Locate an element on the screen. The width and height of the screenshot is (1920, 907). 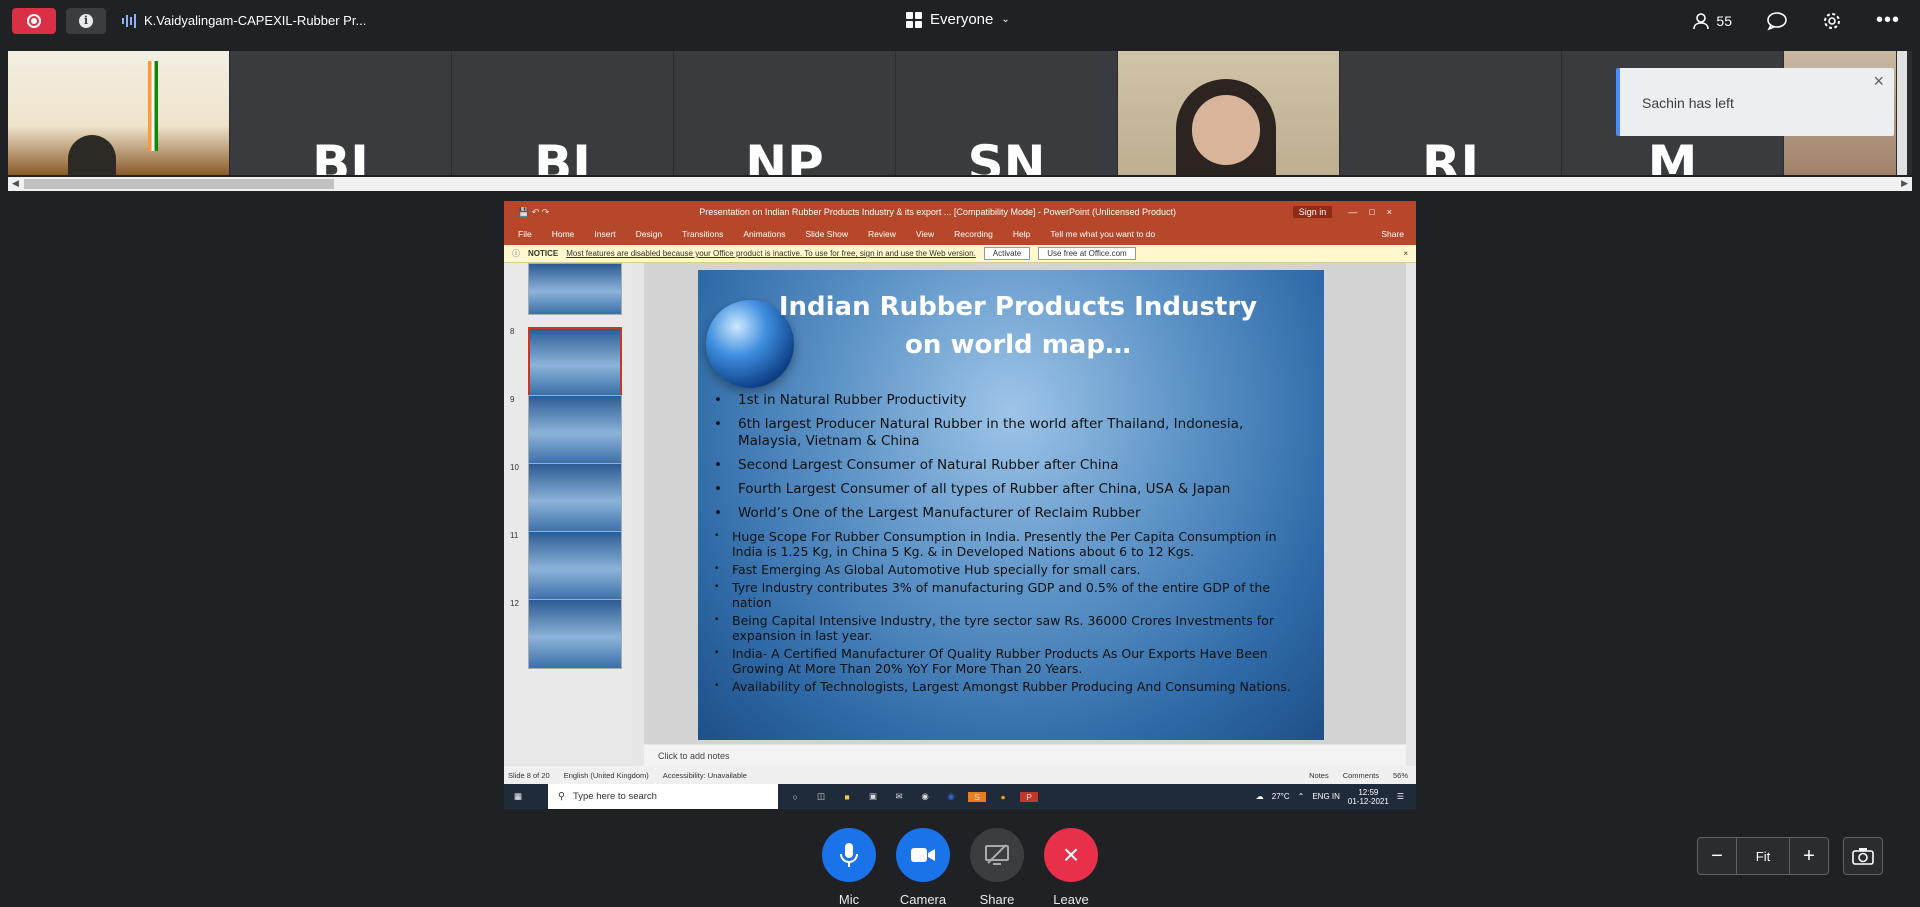
tab-recording: Recording is located at coordinates (973, 234).